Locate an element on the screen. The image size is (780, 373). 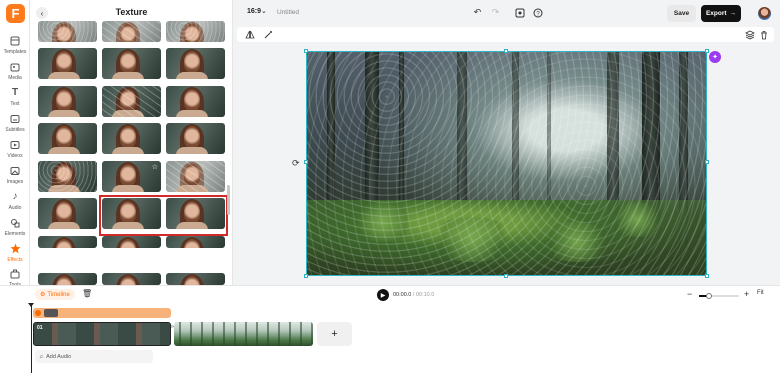
ai-assistant-icon: ✦ is located at coordinates (715, 57).